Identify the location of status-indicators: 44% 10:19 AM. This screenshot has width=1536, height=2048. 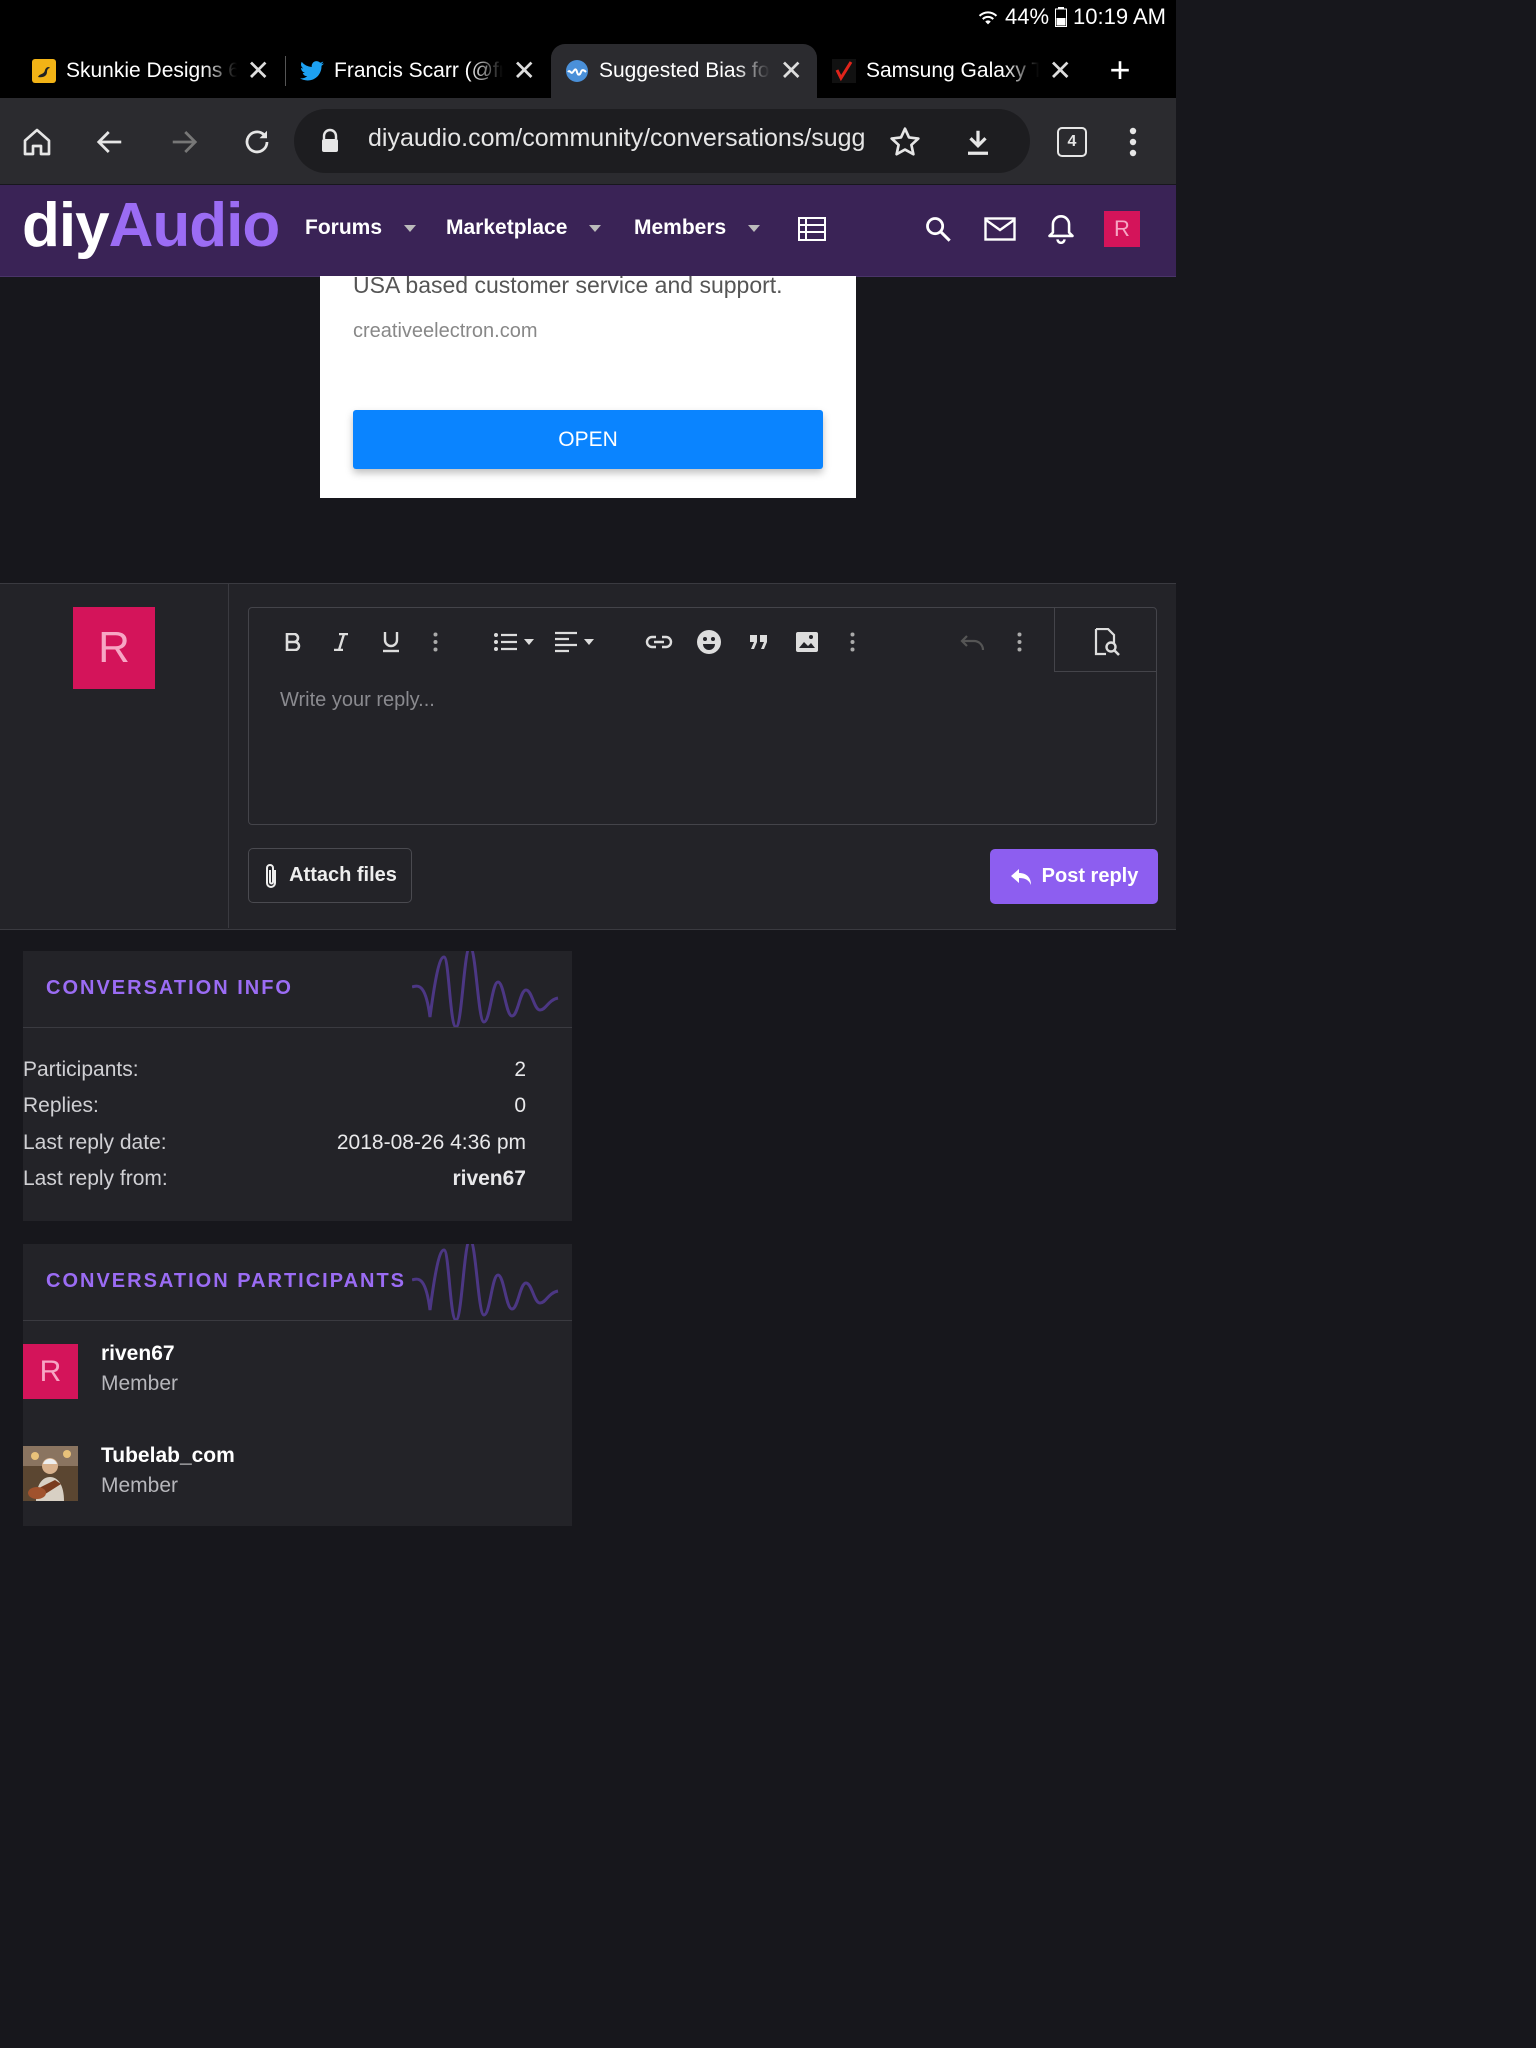
(1071, 17).